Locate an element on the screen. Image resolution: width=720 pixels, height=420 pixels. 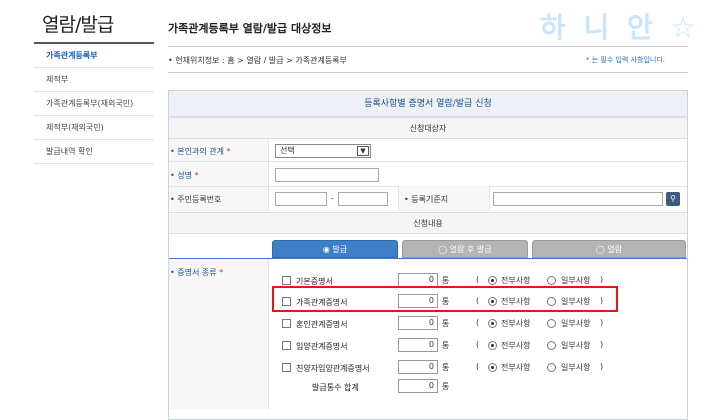
tab-view: ◯ 열람 is located at coordinates (609, 249).